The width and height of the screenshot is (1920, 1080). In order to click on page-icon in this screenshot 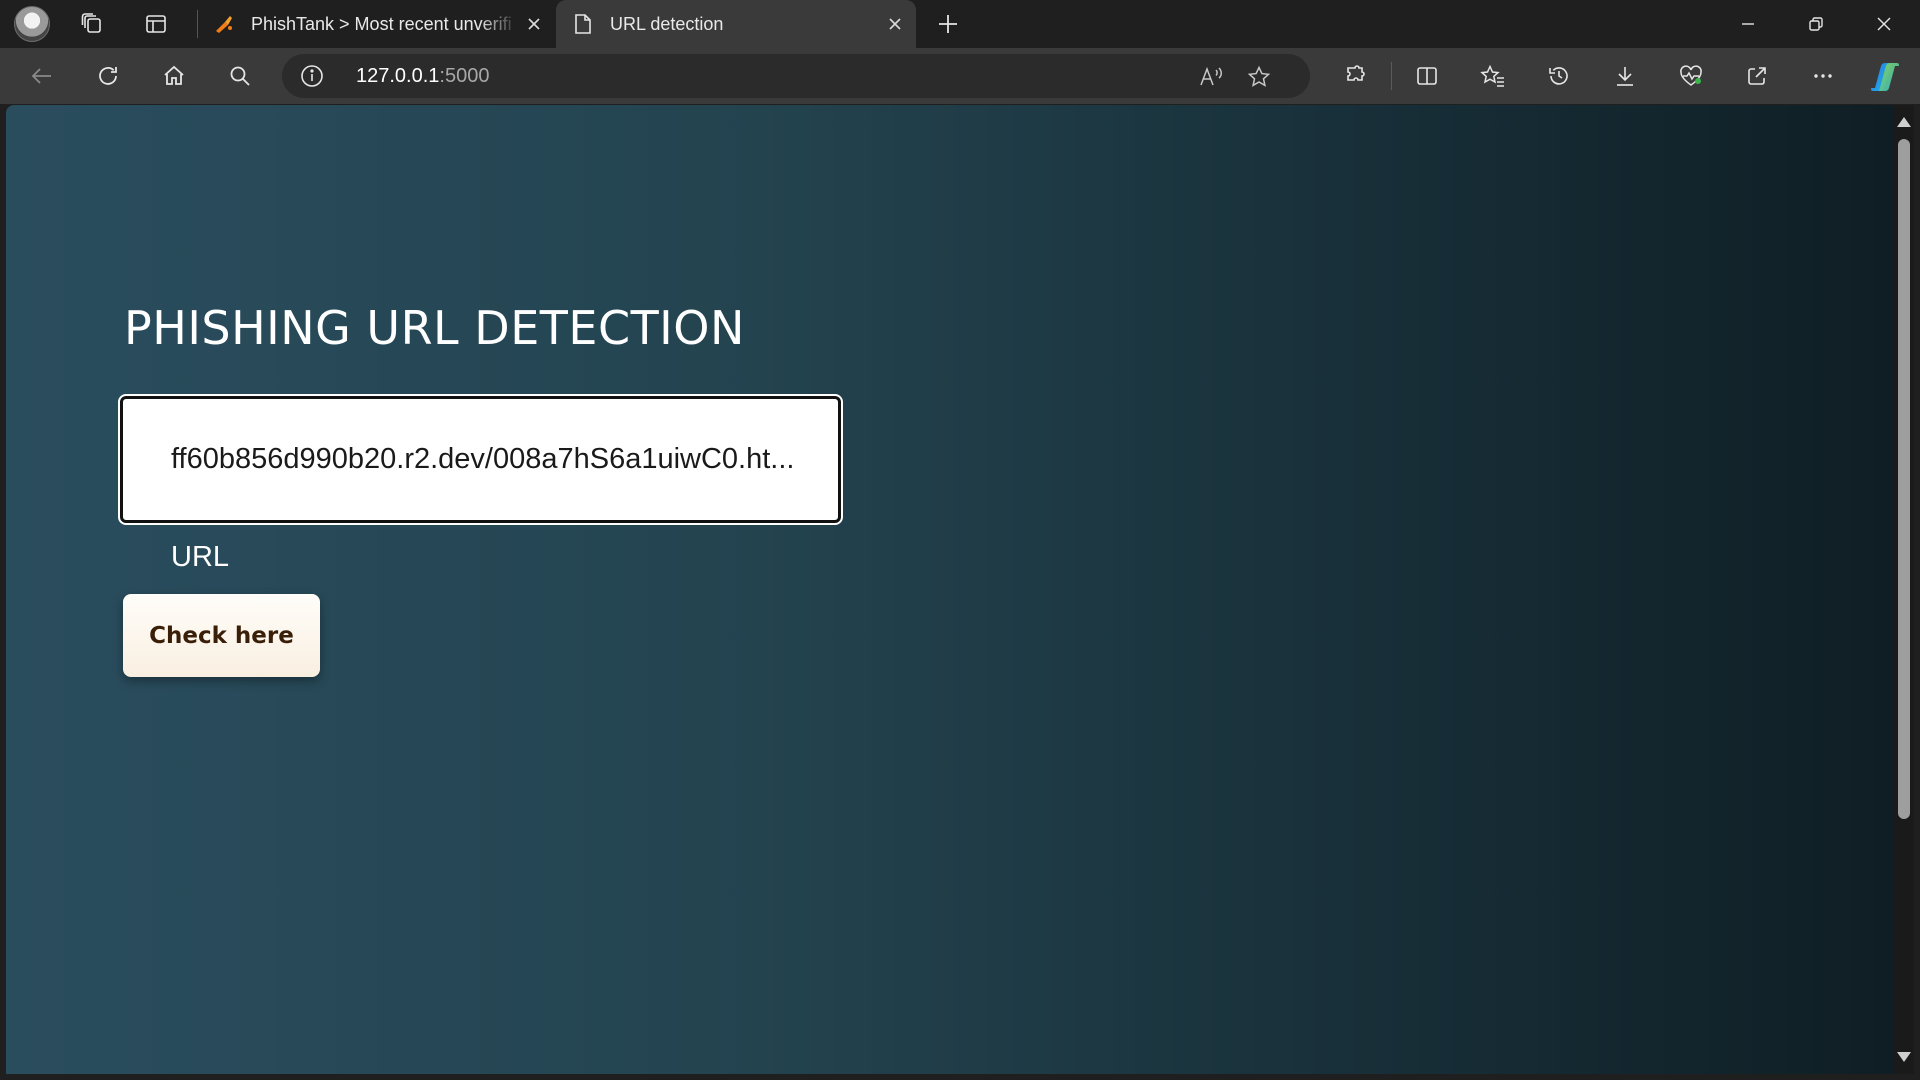, I will do `click(583, 24)`.